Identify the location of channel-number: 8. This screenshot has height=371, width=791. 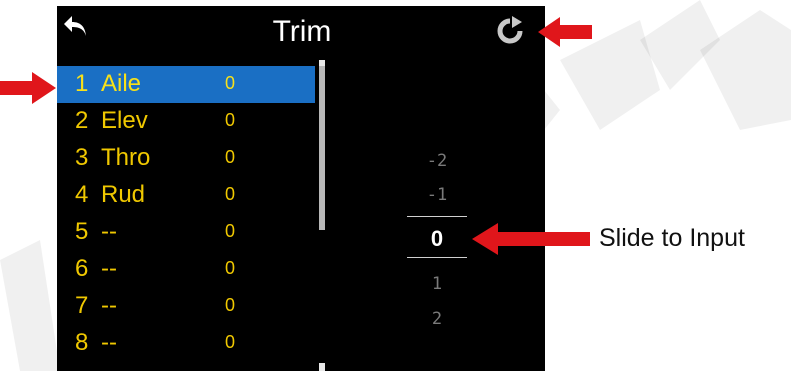
(82, 342).